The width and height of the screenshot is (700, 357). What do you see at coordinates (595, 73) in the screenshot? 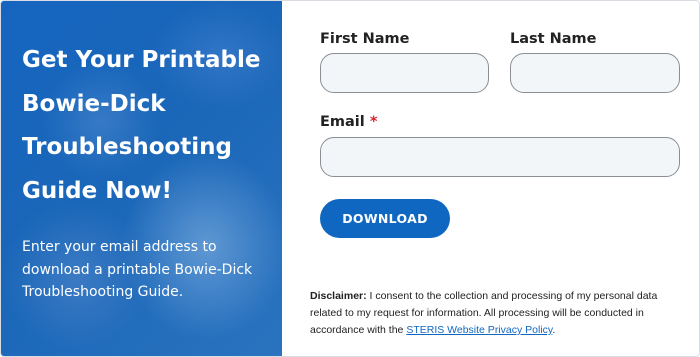
I see `last-name-field` at bounding box center [595, 73].